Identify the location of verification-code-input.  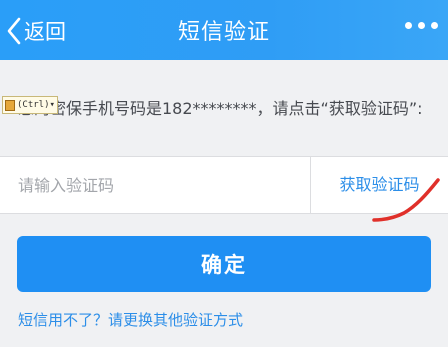
(155, 185).